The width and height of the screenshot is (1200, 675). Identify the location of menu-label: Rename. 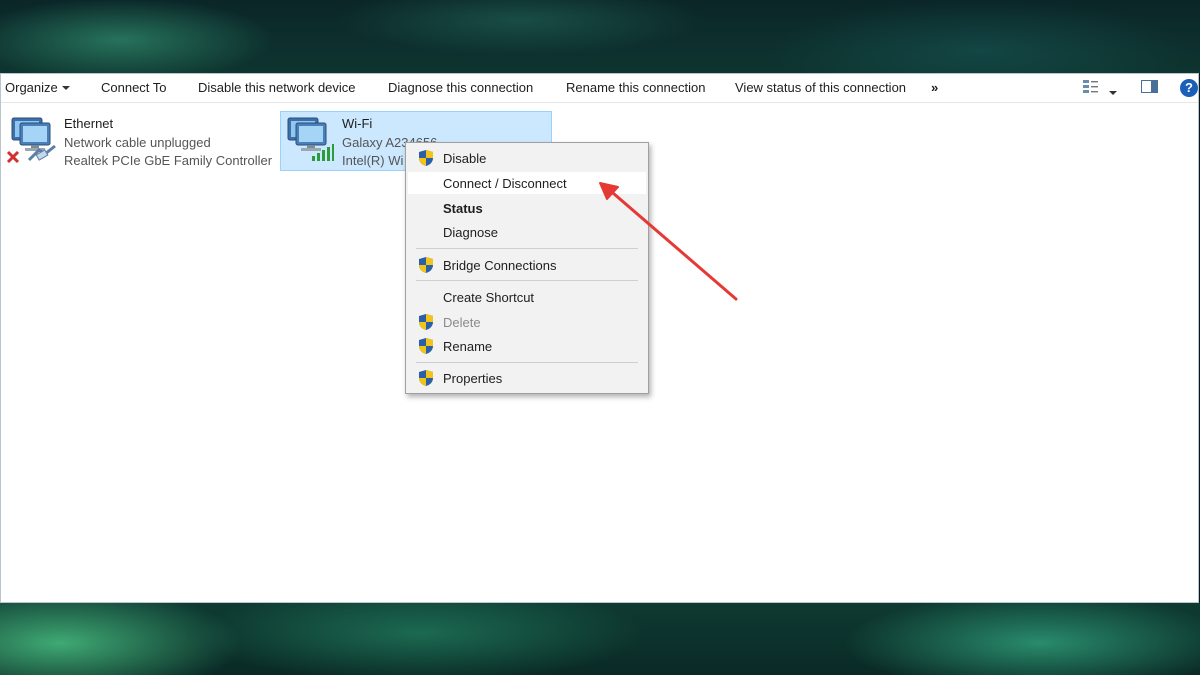
(468, 346).